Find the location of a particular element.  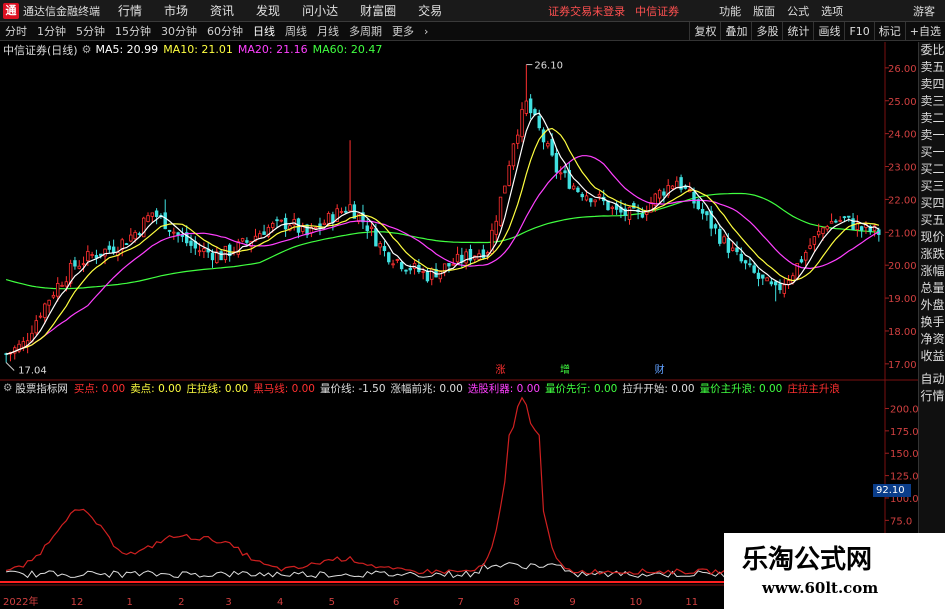

side-tab: 外盘 is located at coordinates (932, 305).